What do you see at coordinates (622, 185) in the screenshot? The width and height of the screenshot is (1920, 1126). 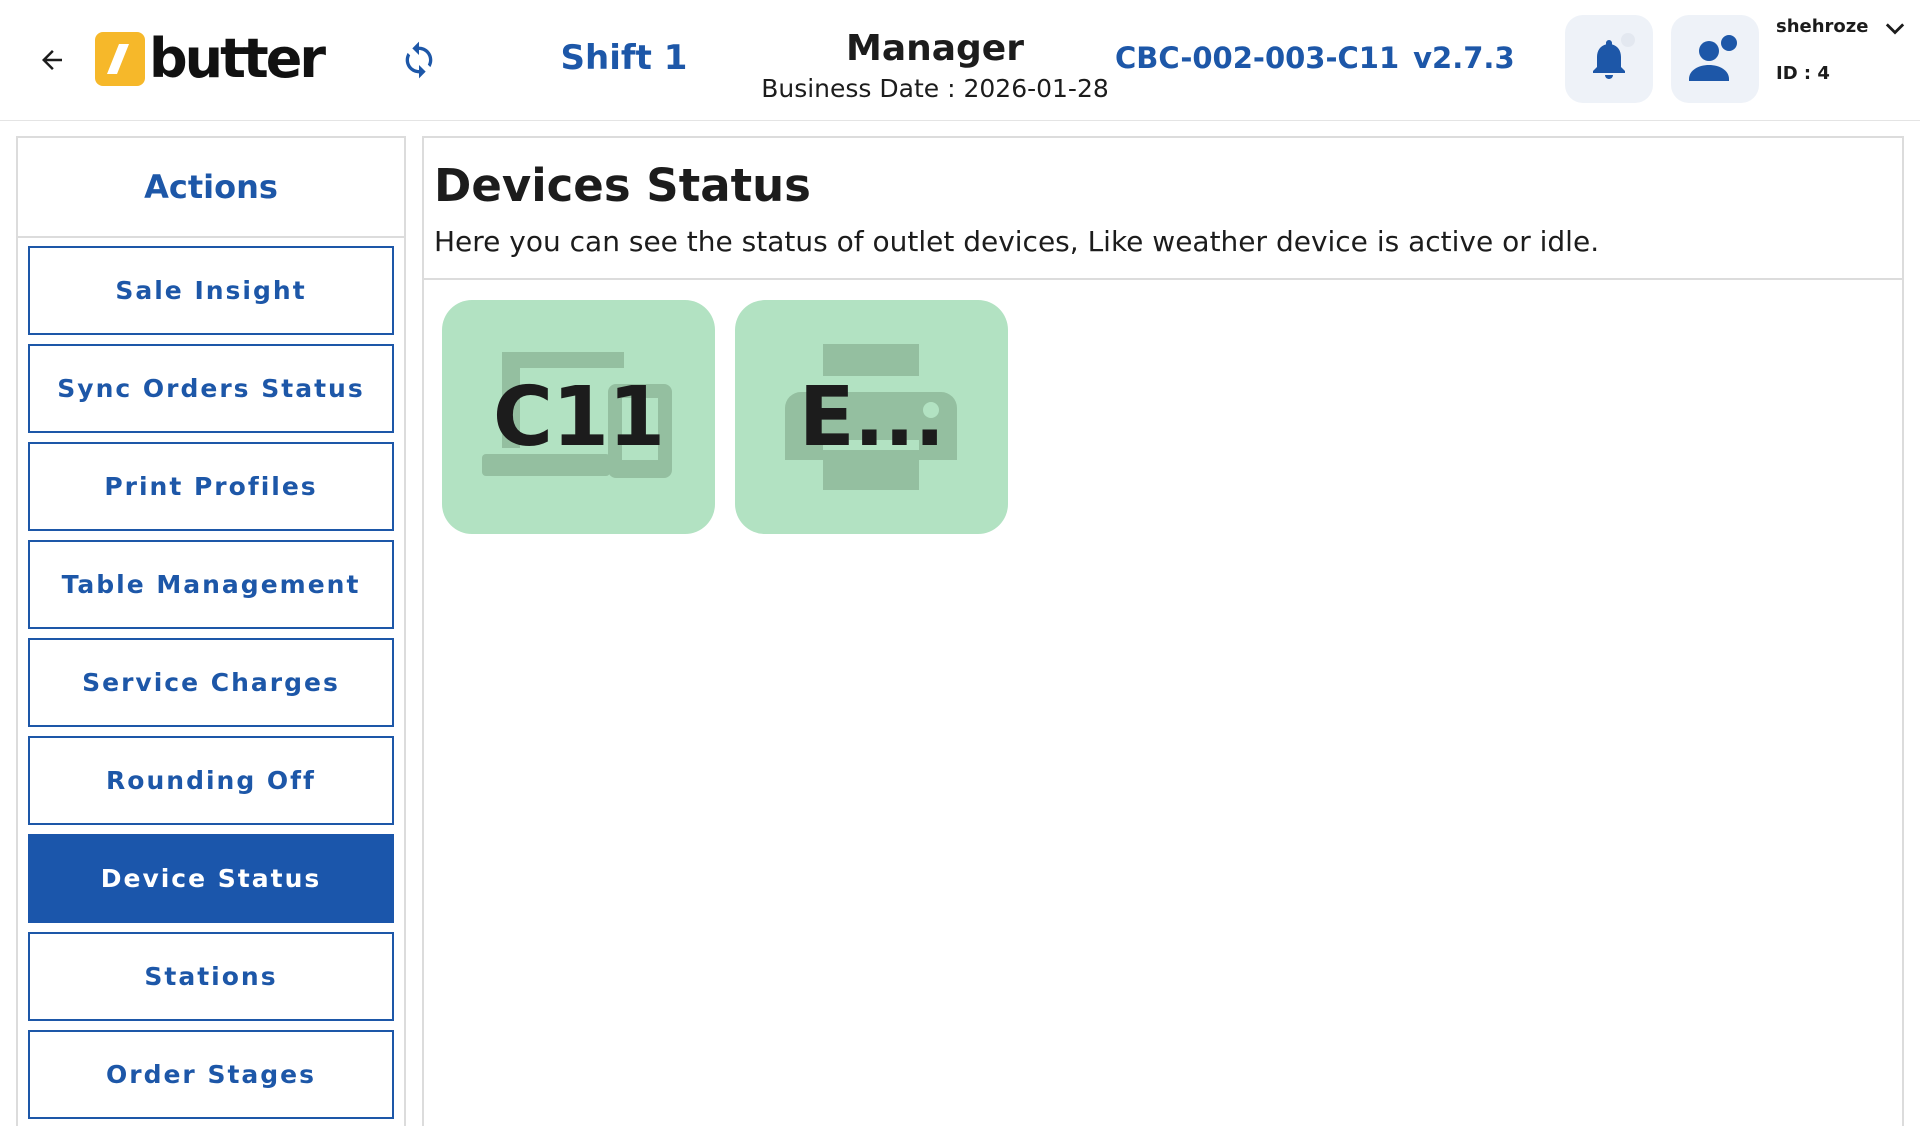 I see `page-title: Devices Status` at bounding box center [622, 185].